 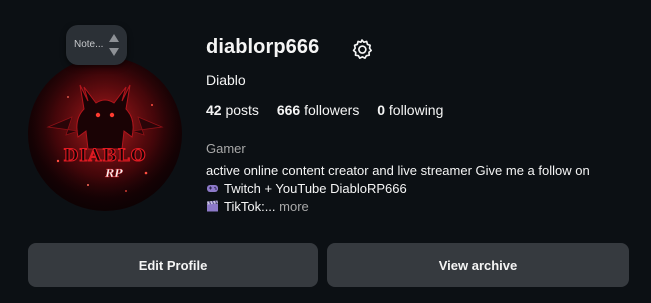 I want to click on view-archive-button: View archive, so click(x=478, y=265).